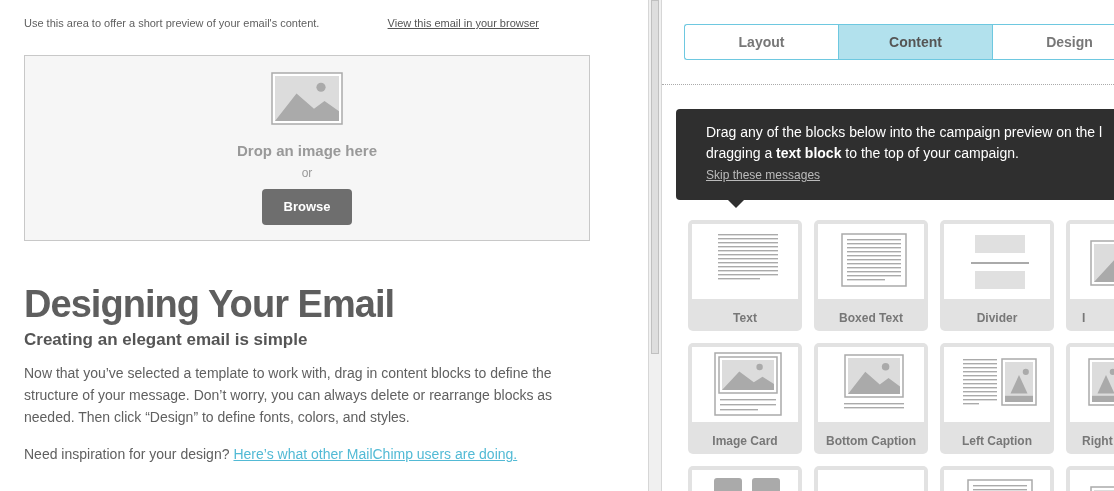  I want to click on content-block-tile: Image Card, so click(745, 398).